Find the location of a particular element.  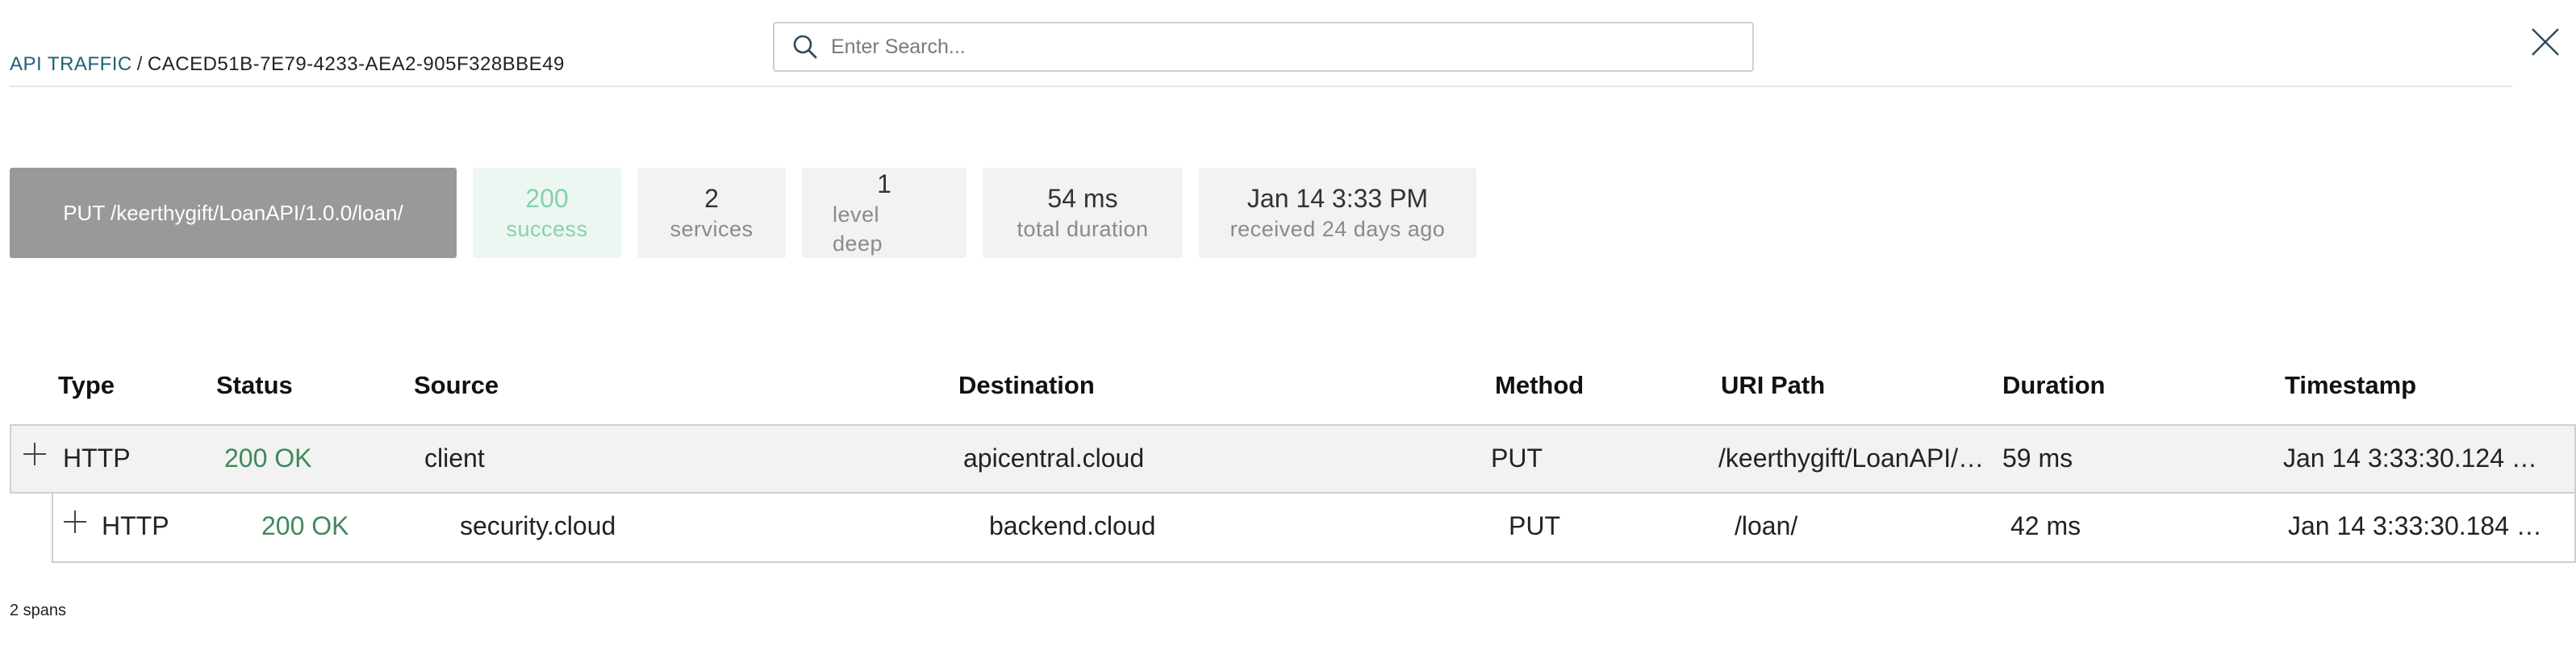

close-button is located at coordinates (2545, 42).